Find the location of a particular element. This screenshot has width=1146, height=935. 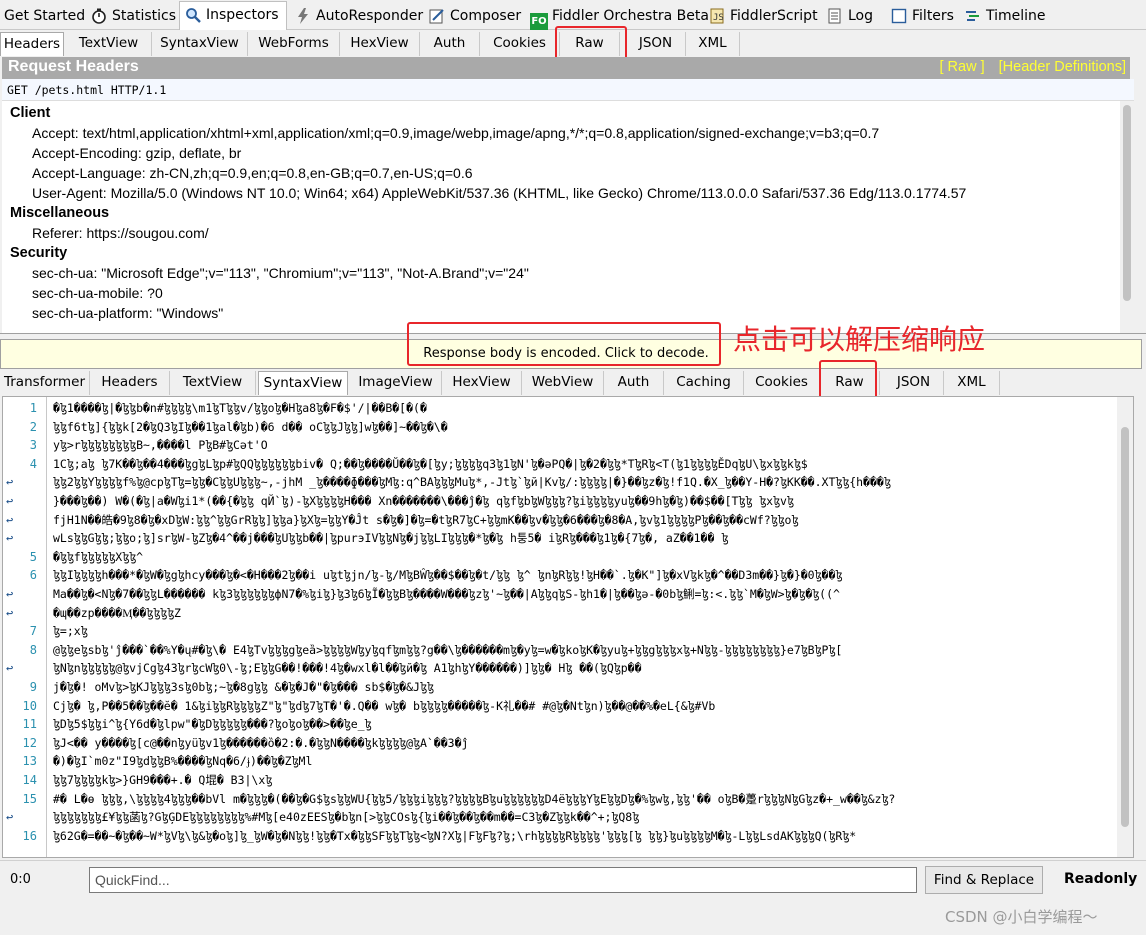

resp-tab-transformer: Transformer is located at coordinates (45, 383).